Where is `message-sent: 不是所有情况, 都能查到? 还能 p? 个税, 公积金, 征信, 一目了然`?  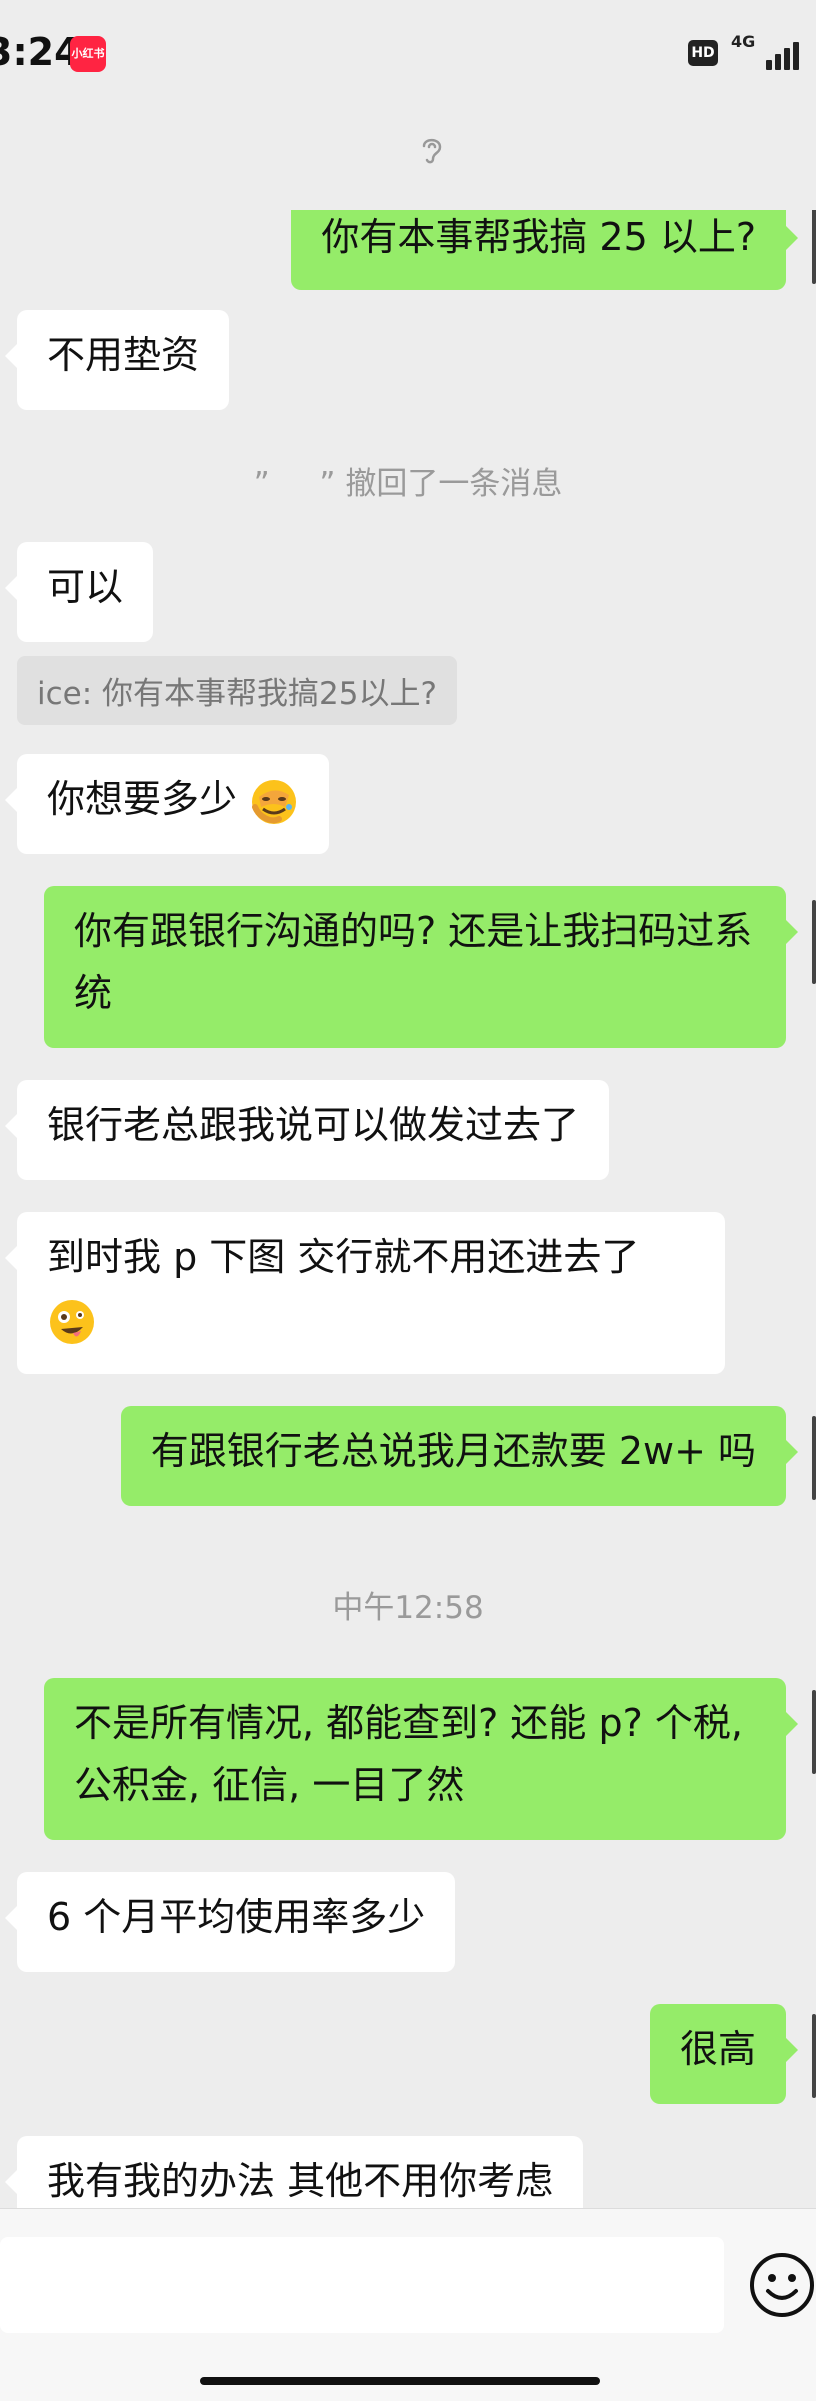
message-sent: 不是所有情况, 都能查到? 还能 p? 个税, 公积金, 征信, 一目了然 is located at coordinates (421, 1759).